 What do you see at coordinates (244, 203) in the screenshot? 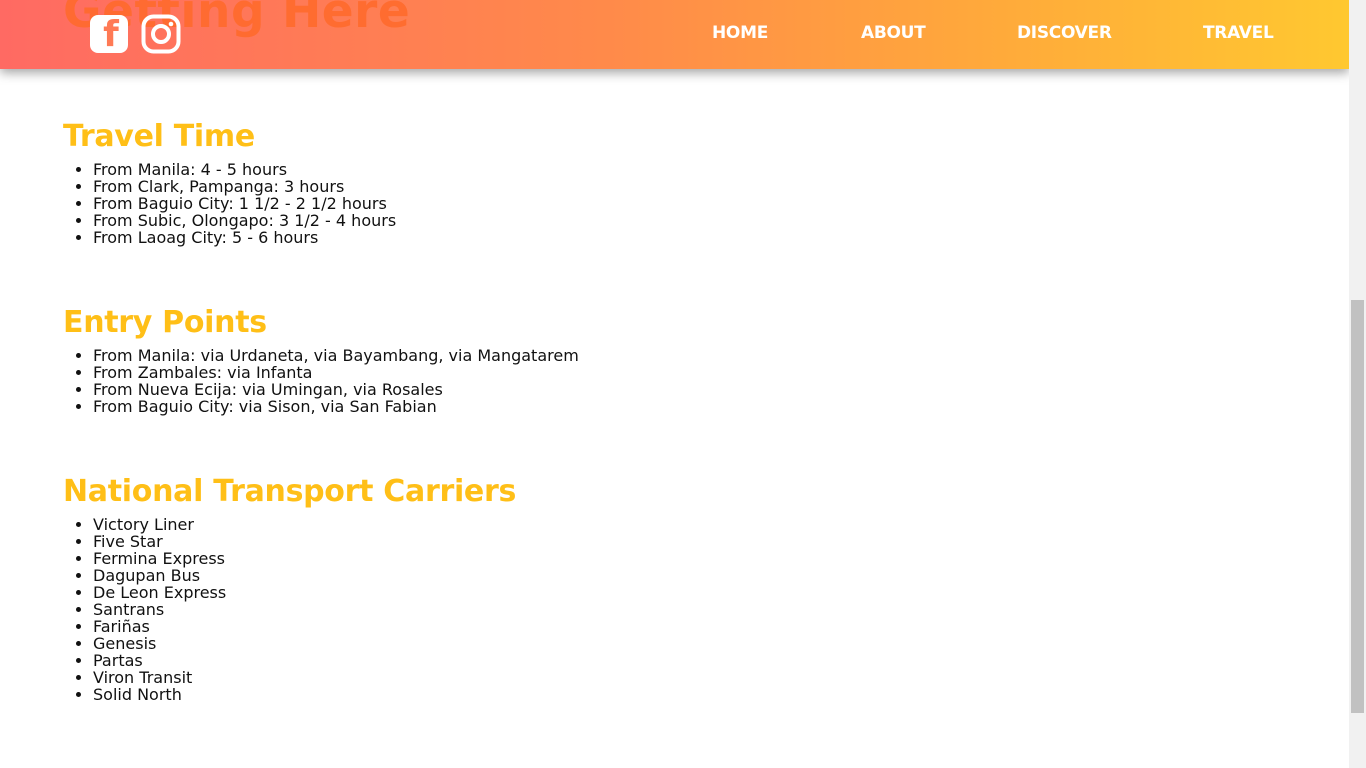
I see `list-item: From Baguio City: 1 1/2 - 2 1/2 hours` at bounding box center [244, 203].